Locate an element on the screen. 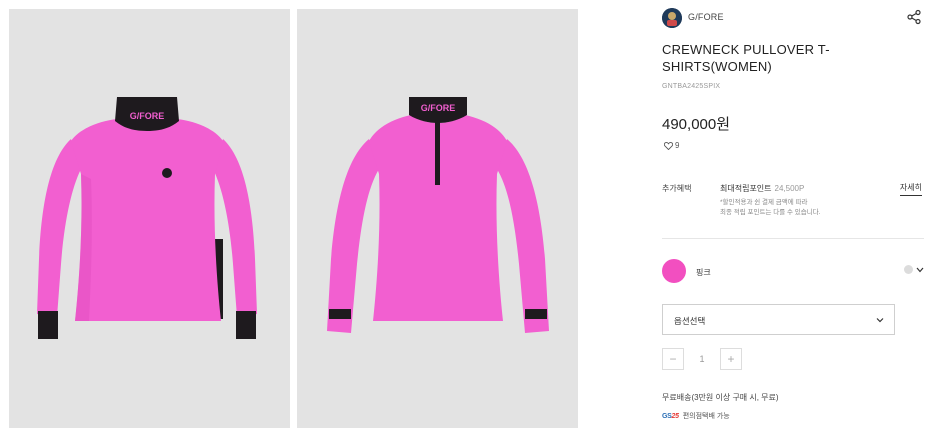 This screenshot has width=934, height=437. shipping-info: 무료배송(3만원 이상 구매 시, 무료) is located at coordinates (720, 397).